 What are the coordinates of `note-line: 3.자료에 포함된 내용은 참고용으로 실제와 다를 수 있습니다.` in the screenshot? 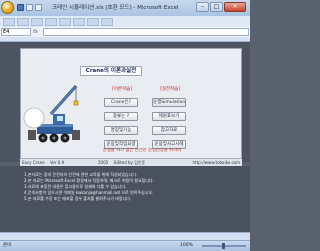 It's located at (75, 186).